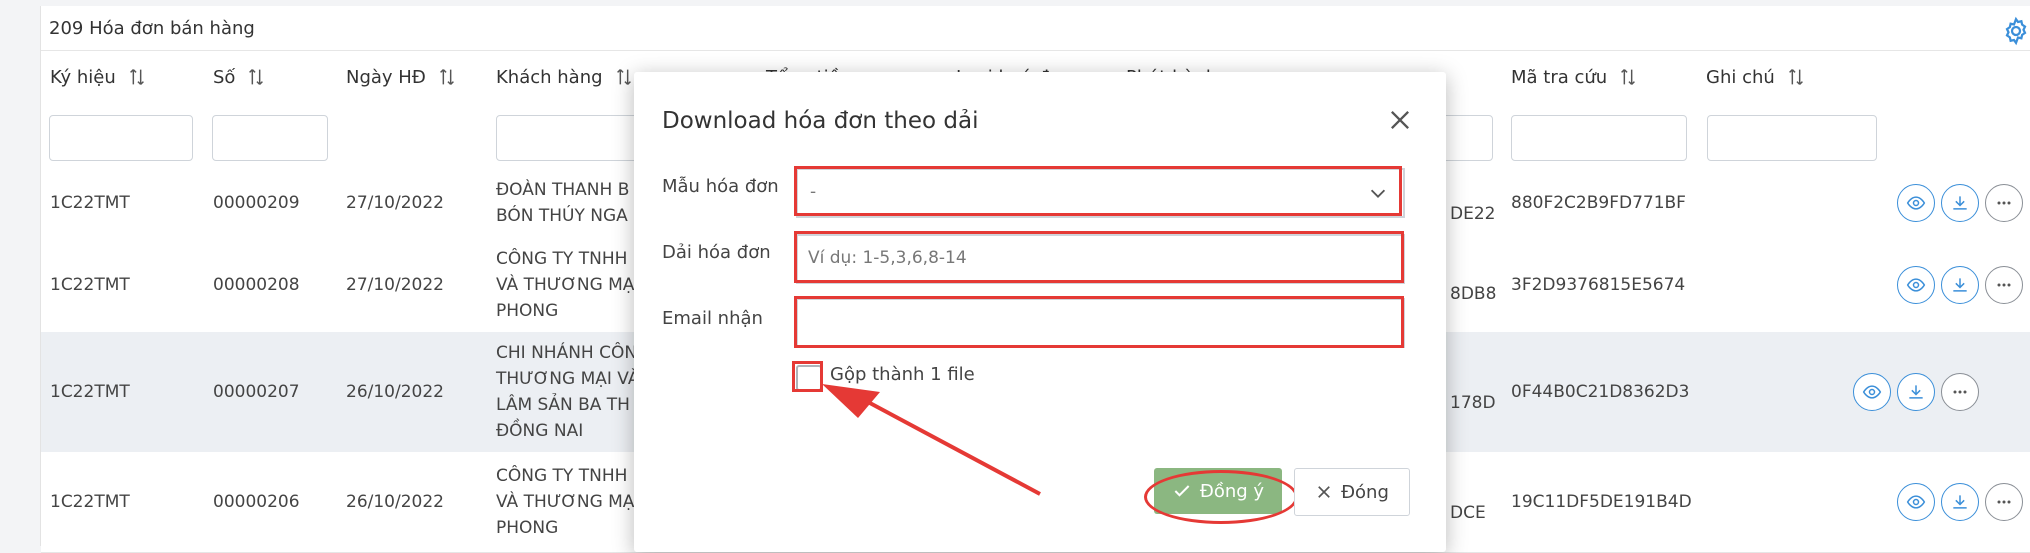 Image resolution: width=2030 pixels, height=553 pixels. Describe the element at coordinates (716, 252) in the screenshot. I see `dai-hoa-don-label: Dải hóa đơn` at that location.